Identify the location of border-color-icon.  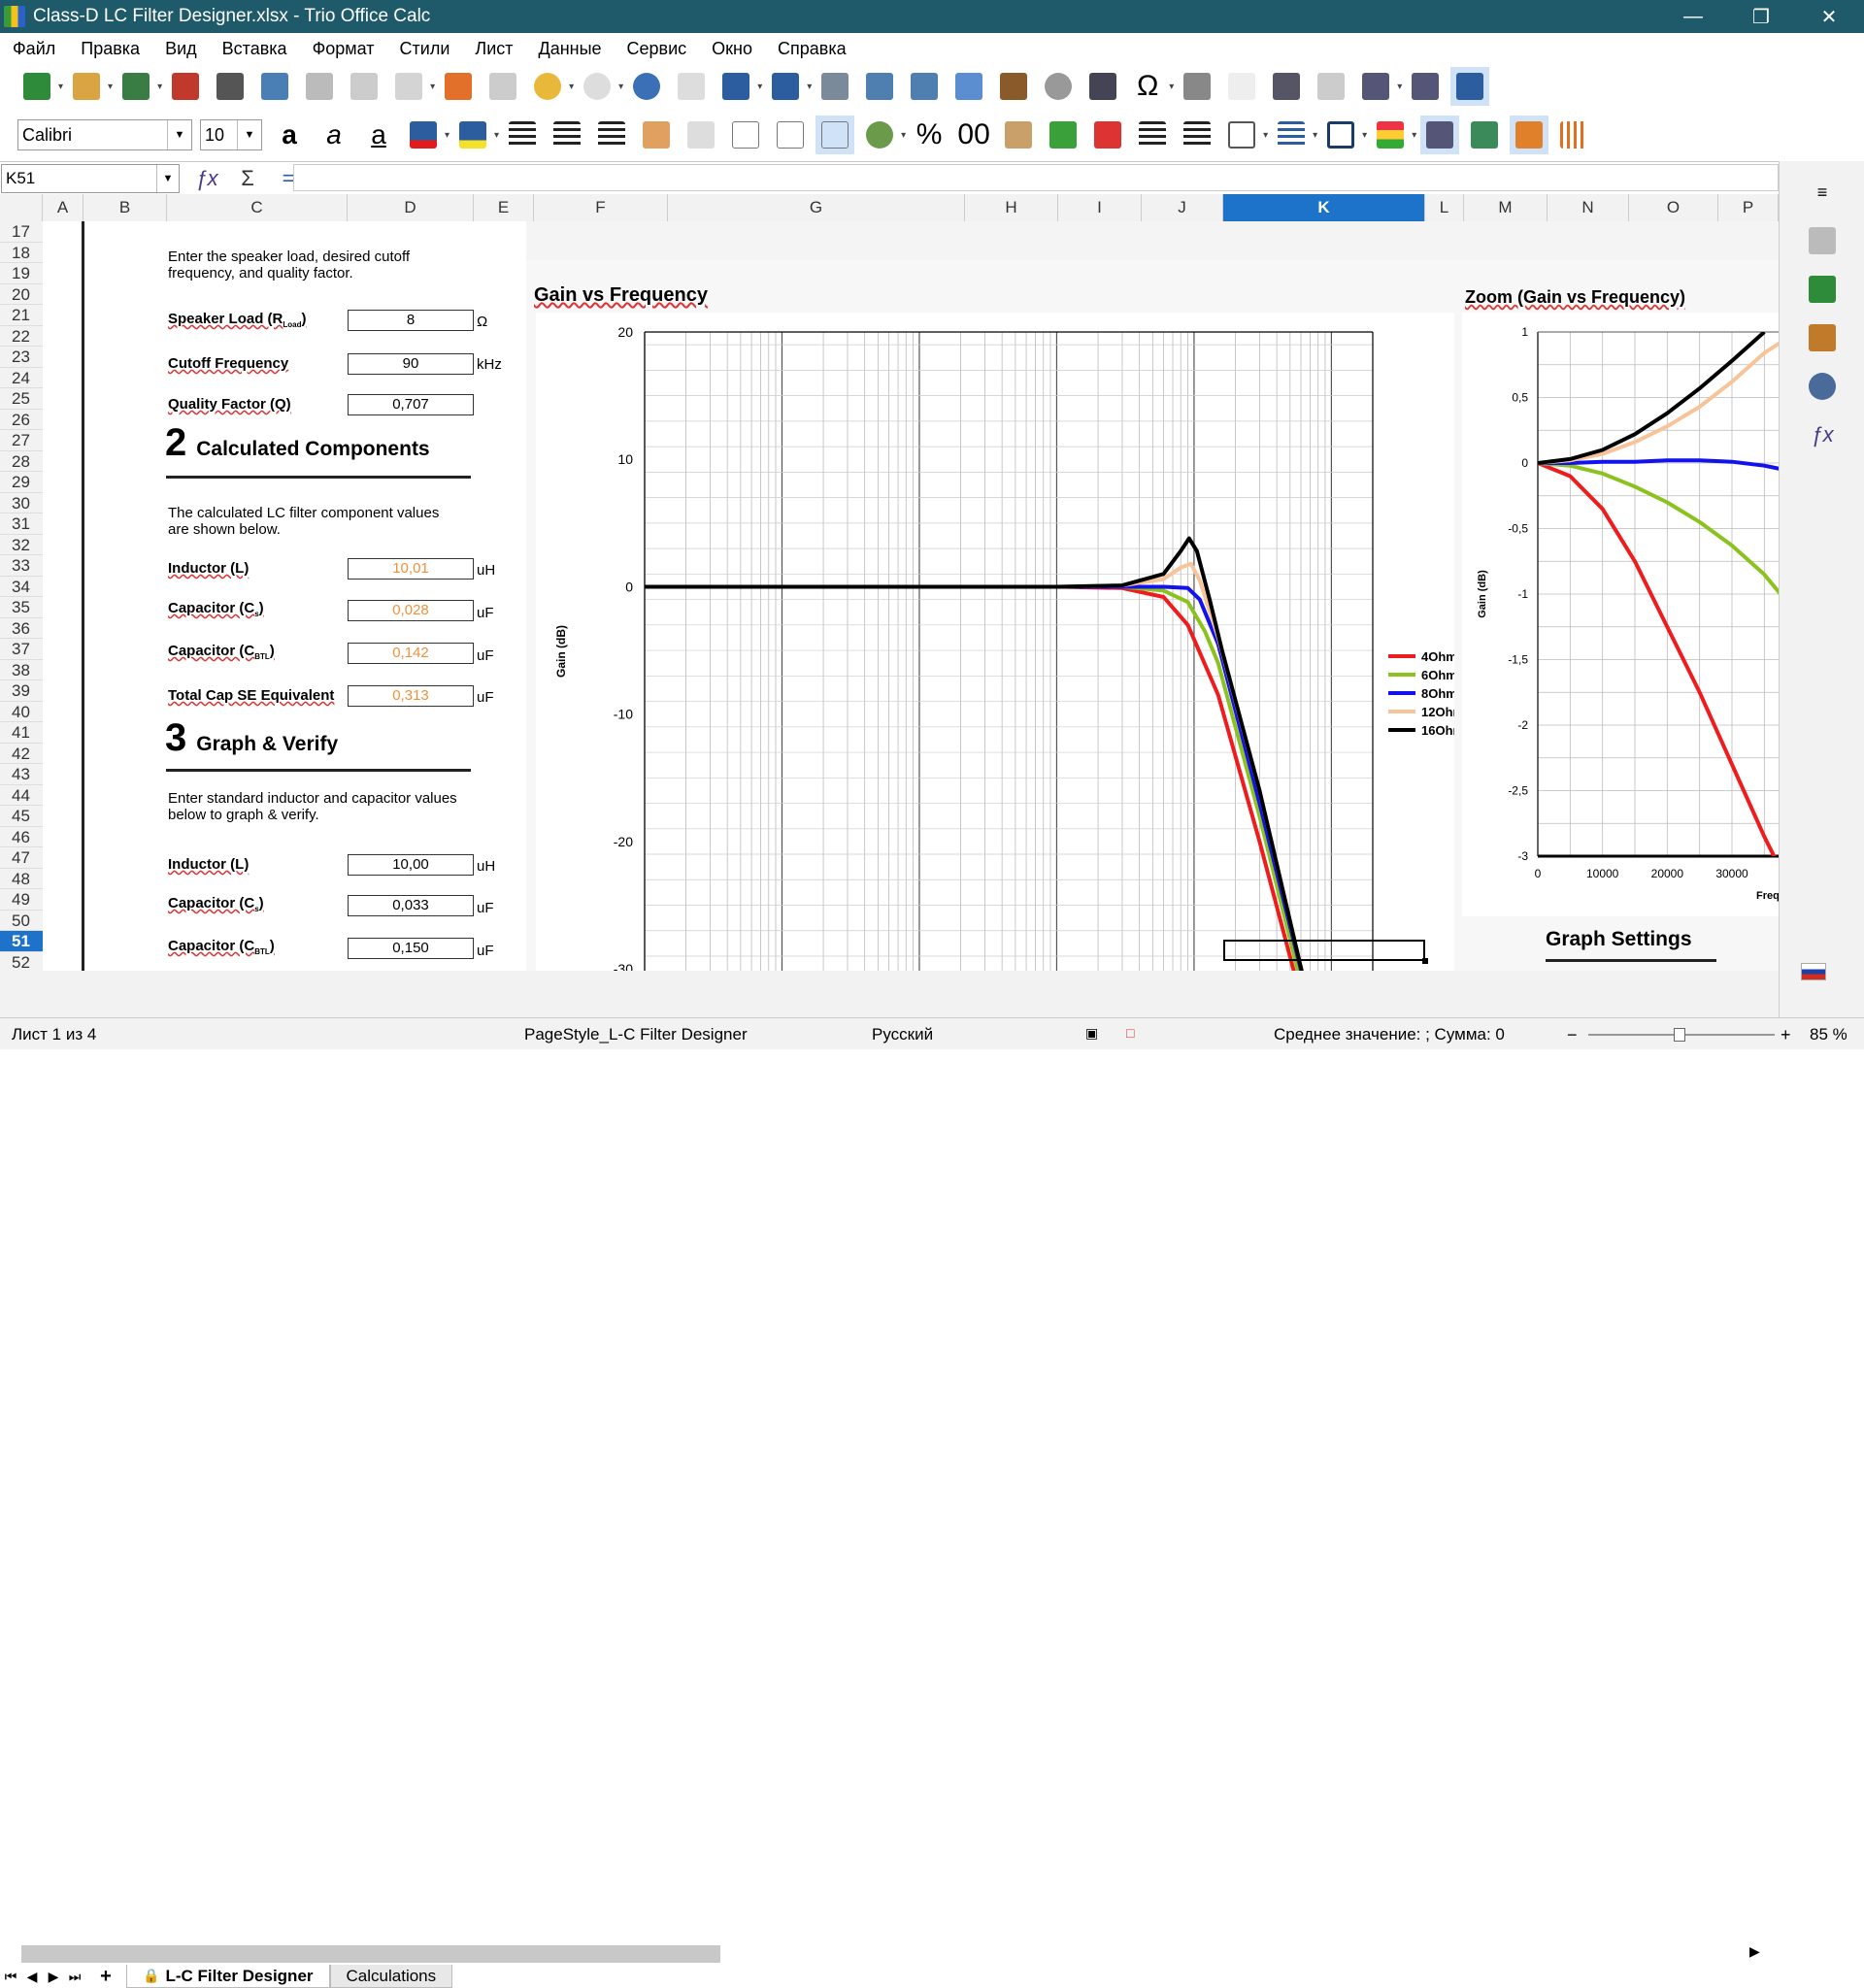
(1340, 135).